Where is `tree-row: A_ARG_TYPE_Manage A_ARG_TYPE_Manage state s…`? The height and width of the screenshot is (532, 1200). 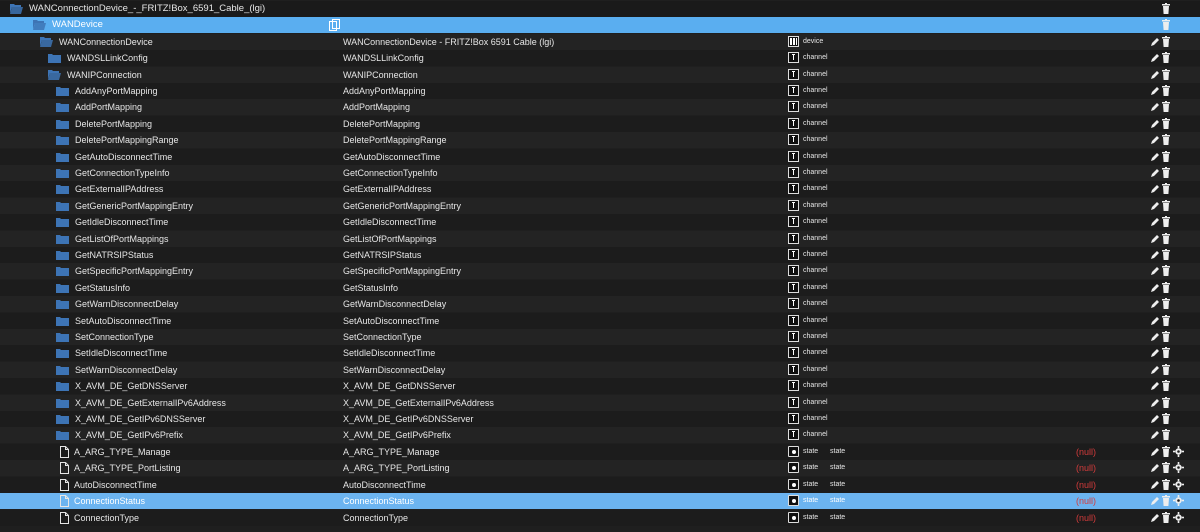 tree-row: A_ARG_TYPE_Manage A_ARG_TYPE_Manage state s… is located at coordinates (600, 452).